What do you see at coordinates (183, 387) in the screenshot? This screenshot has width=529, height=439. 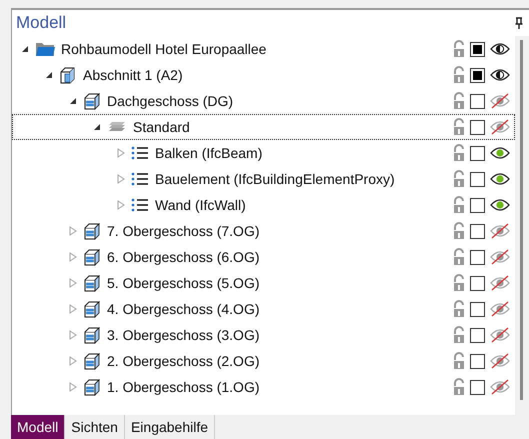 I see `tree-item-label: 1. Obergeschoss (1.OG)` at bounding box center [183, 387].